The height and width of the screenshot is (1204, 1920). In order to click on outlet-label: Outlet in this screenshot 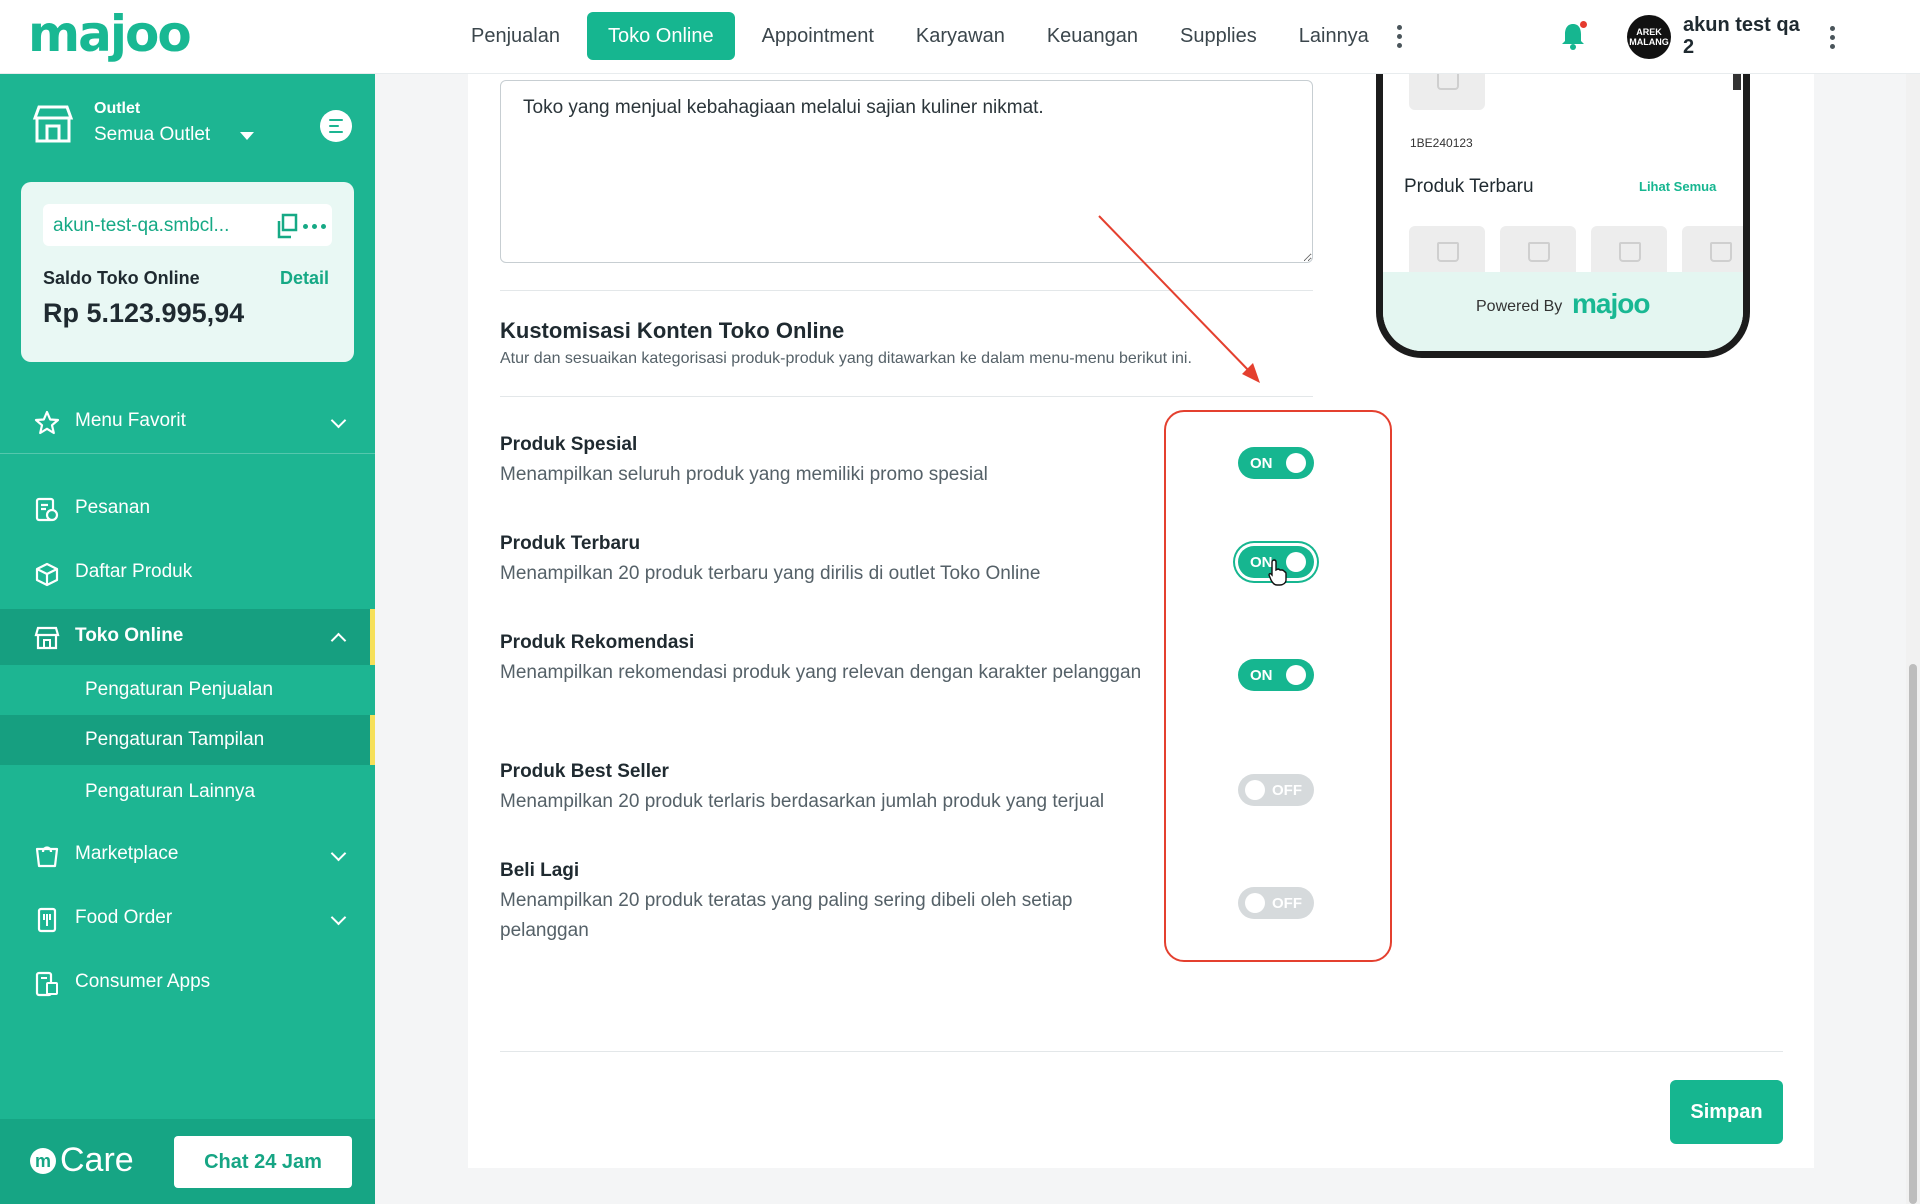, I will do `click(117, 108)`.